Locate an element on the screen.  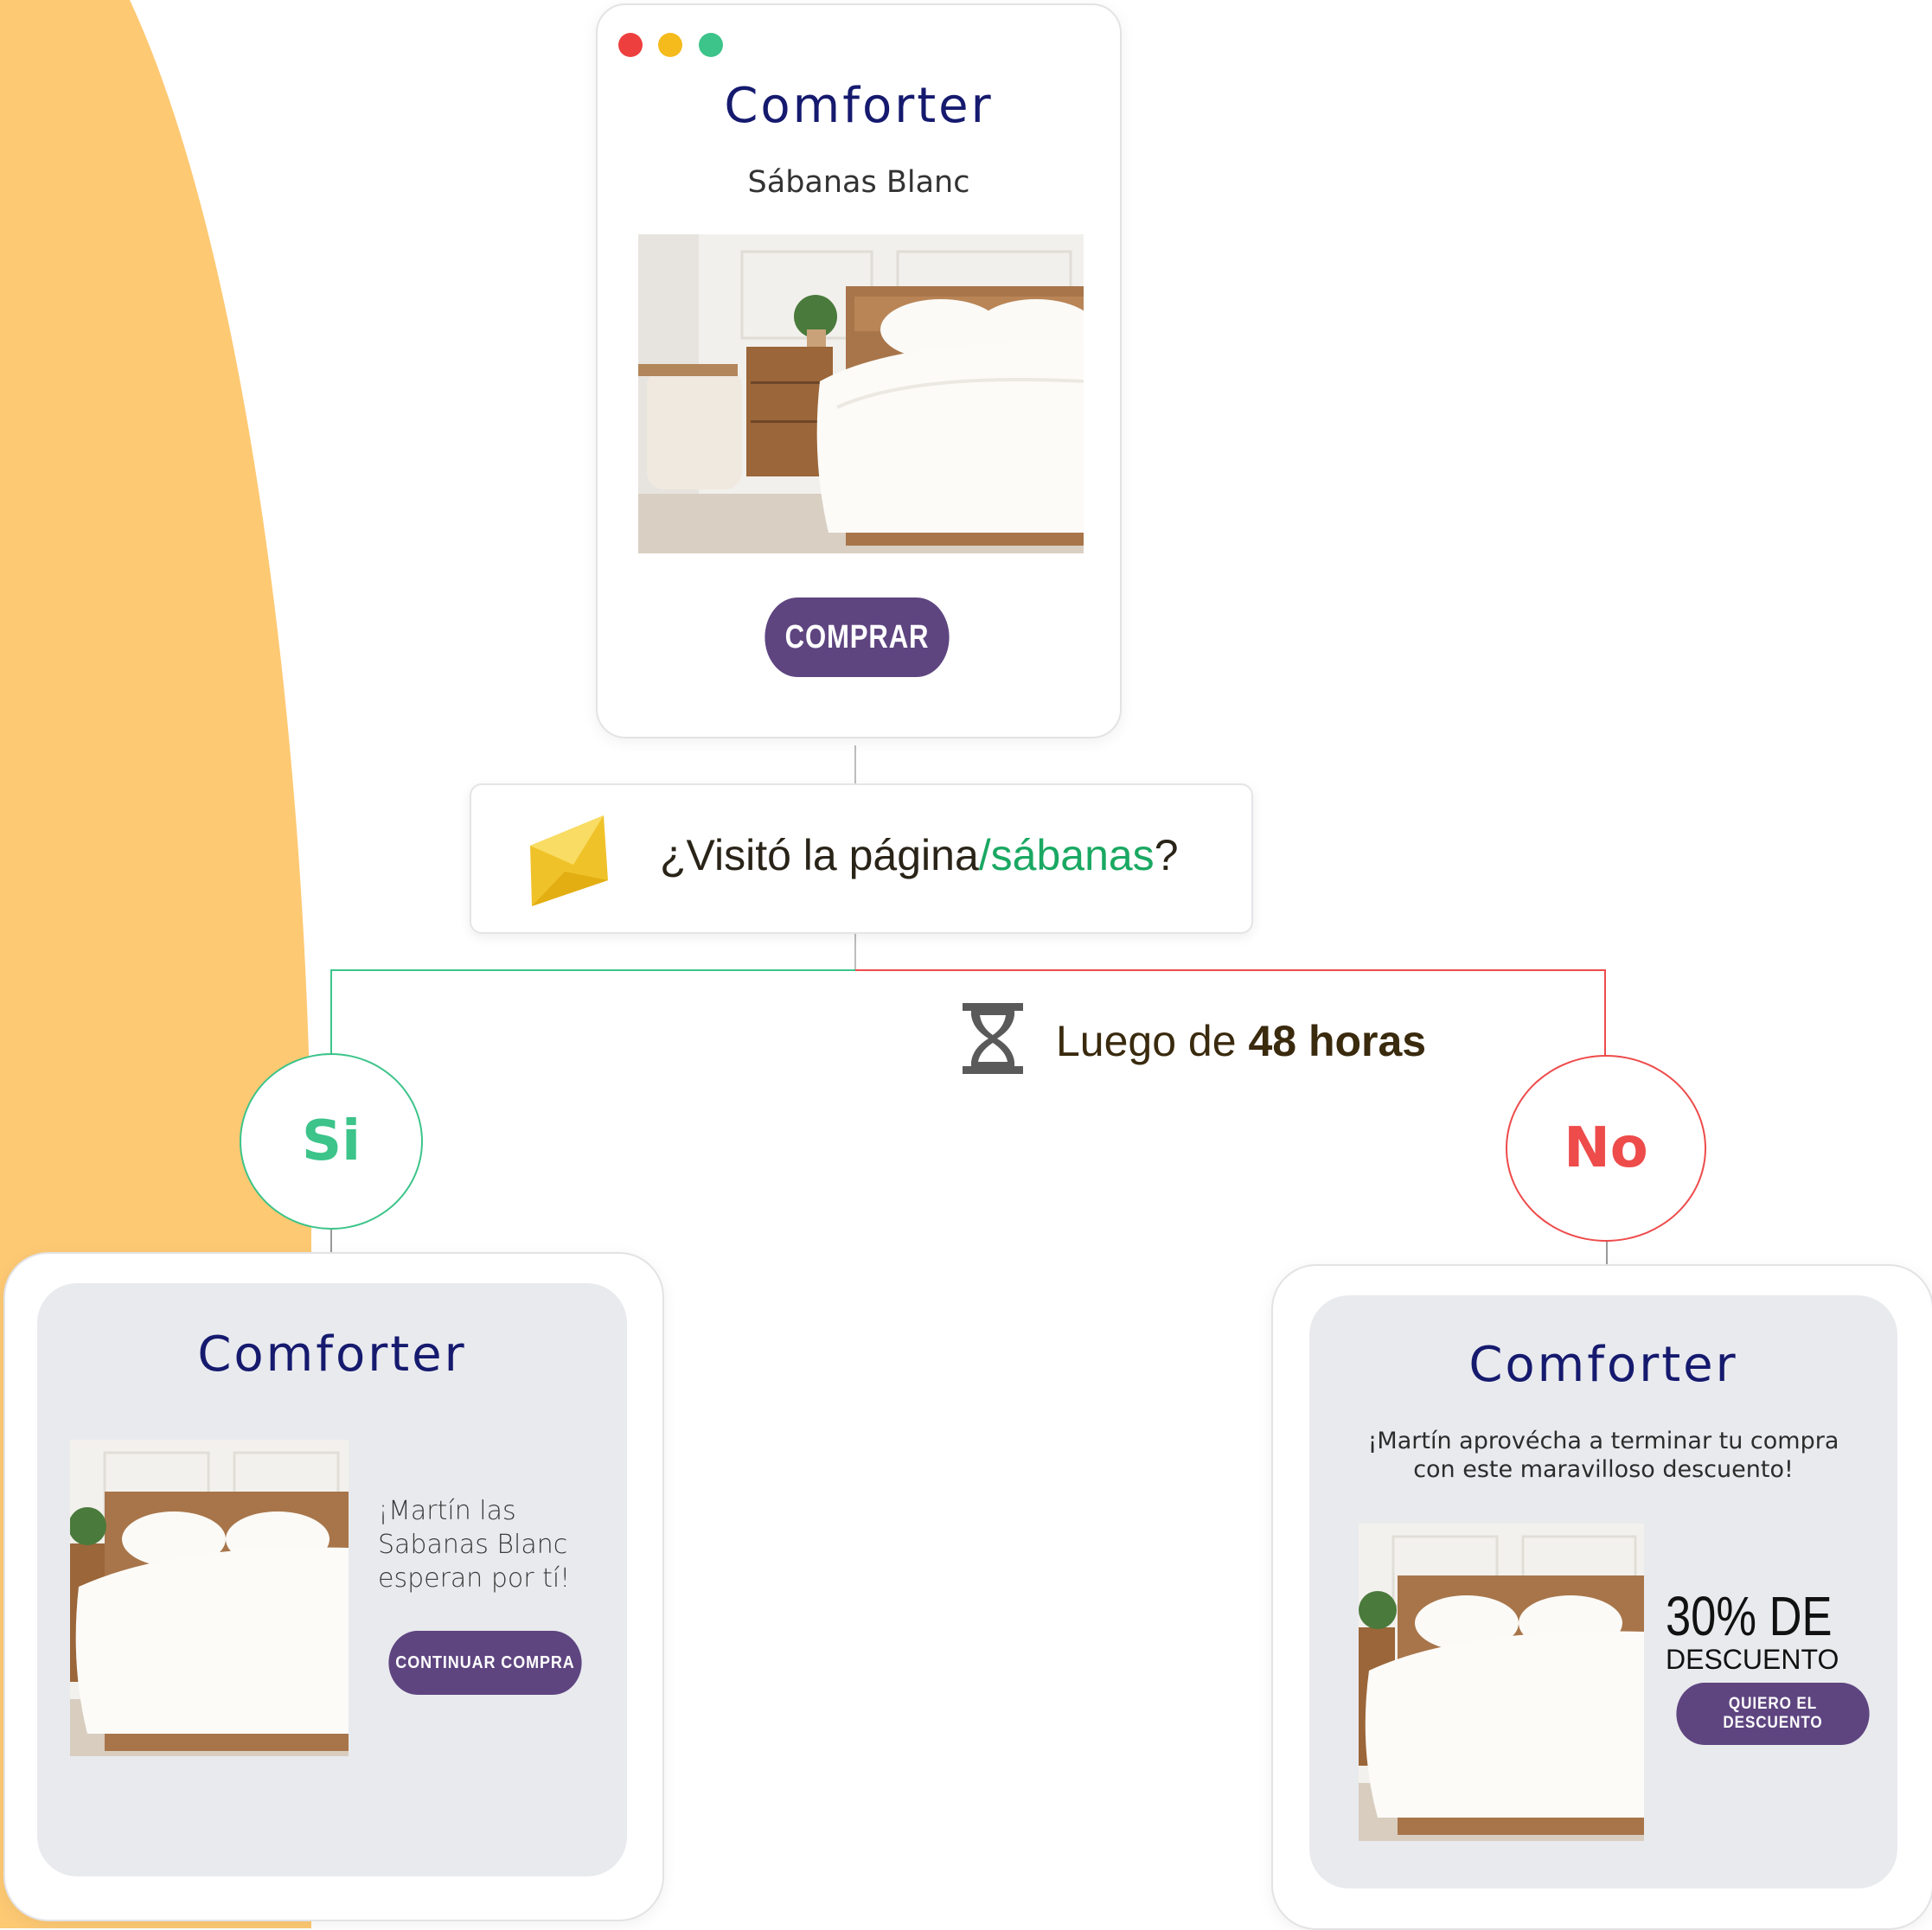
condition-text-prefix: ¿Visitó la página is located at coordinates (820, 855).